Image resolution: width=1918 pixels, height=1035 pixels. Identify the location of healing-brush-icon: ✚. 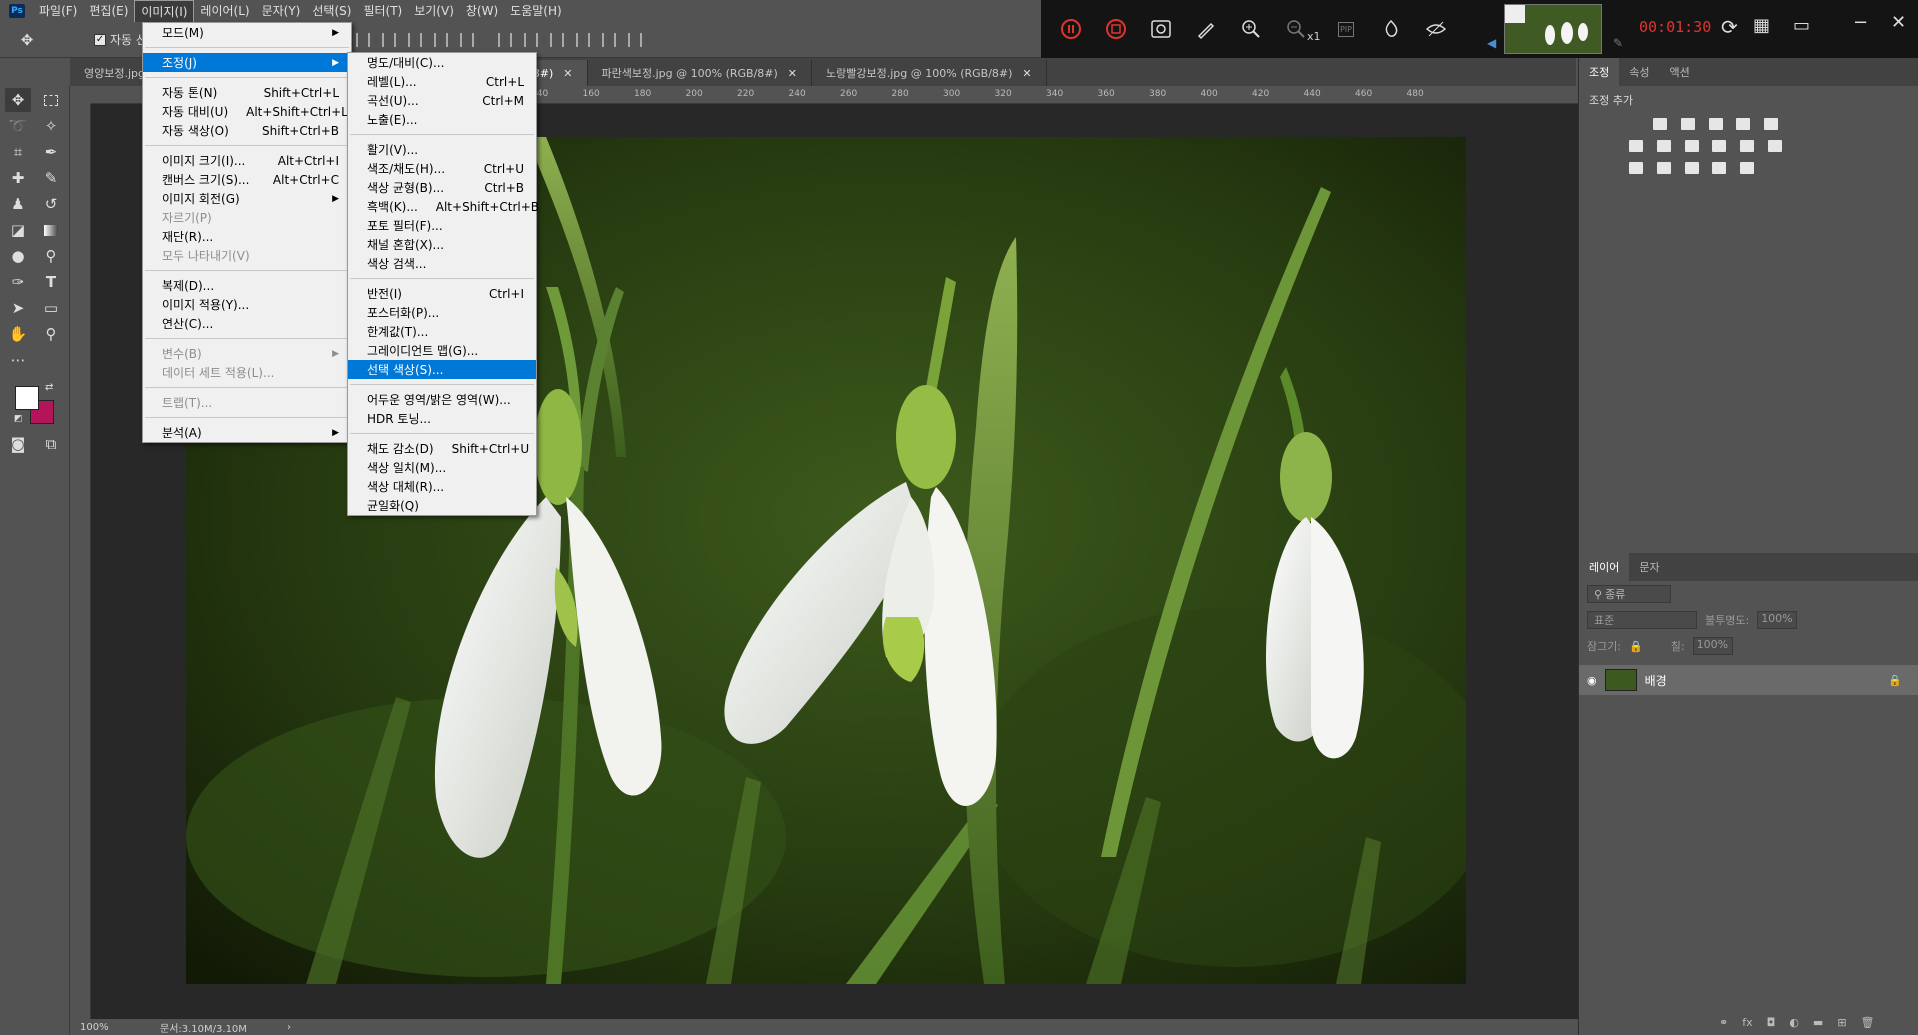
(18, 178).